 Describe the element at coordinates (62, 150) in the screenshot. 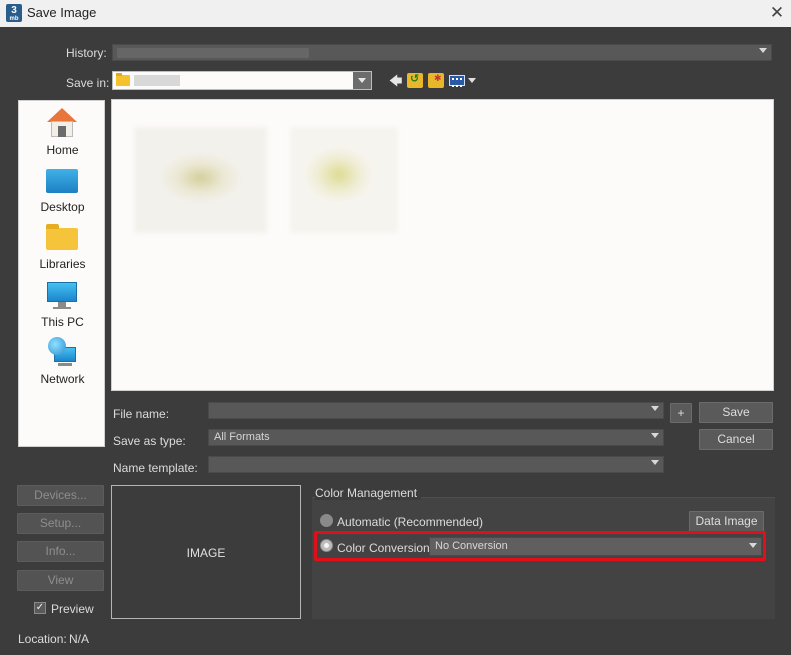

I see `place-label: Home` at that location.